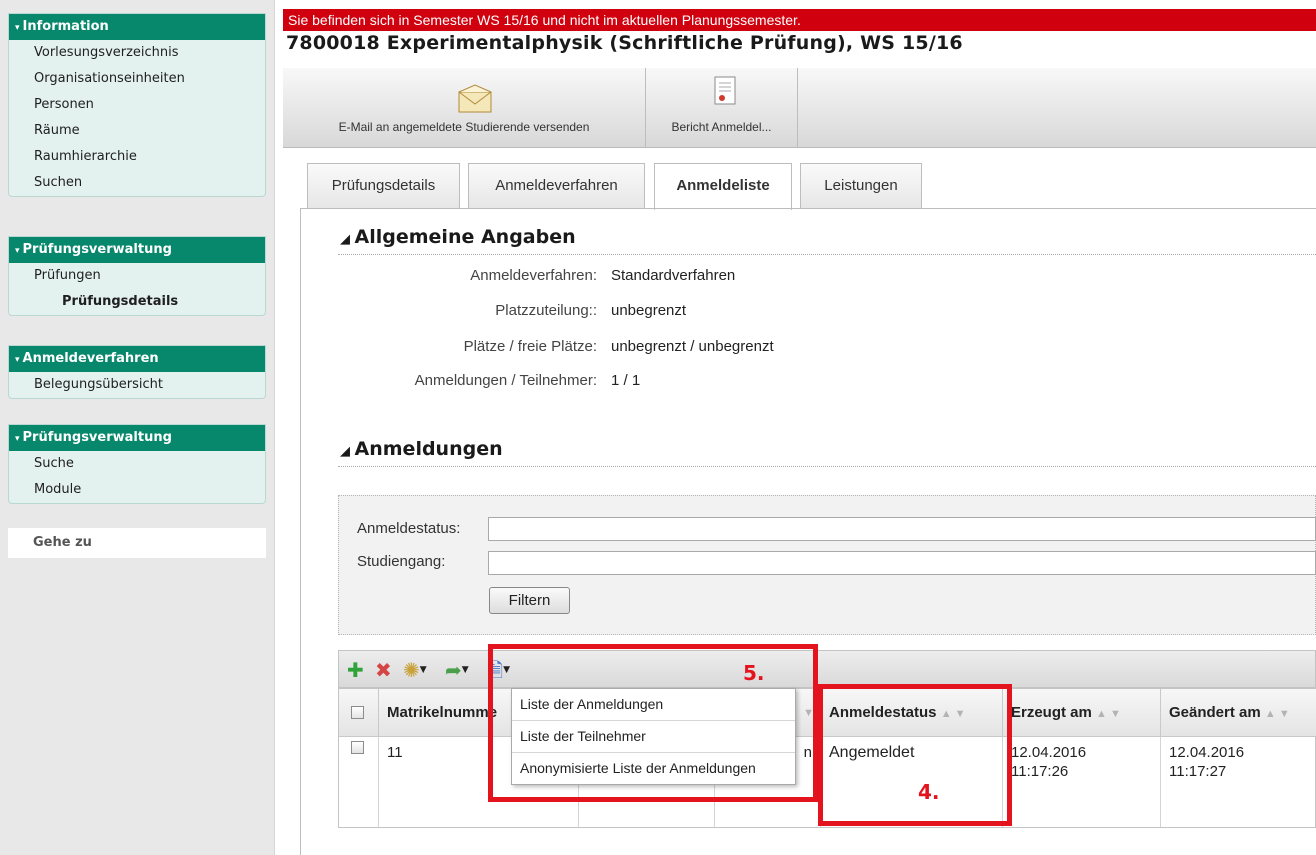 The width and height of the screenshot is (1316, 855). What do you see at coordinates (1207, 752) in the screenshot?
I see `changed-date: 12.04.2016` at bounding box center [1207, 752].